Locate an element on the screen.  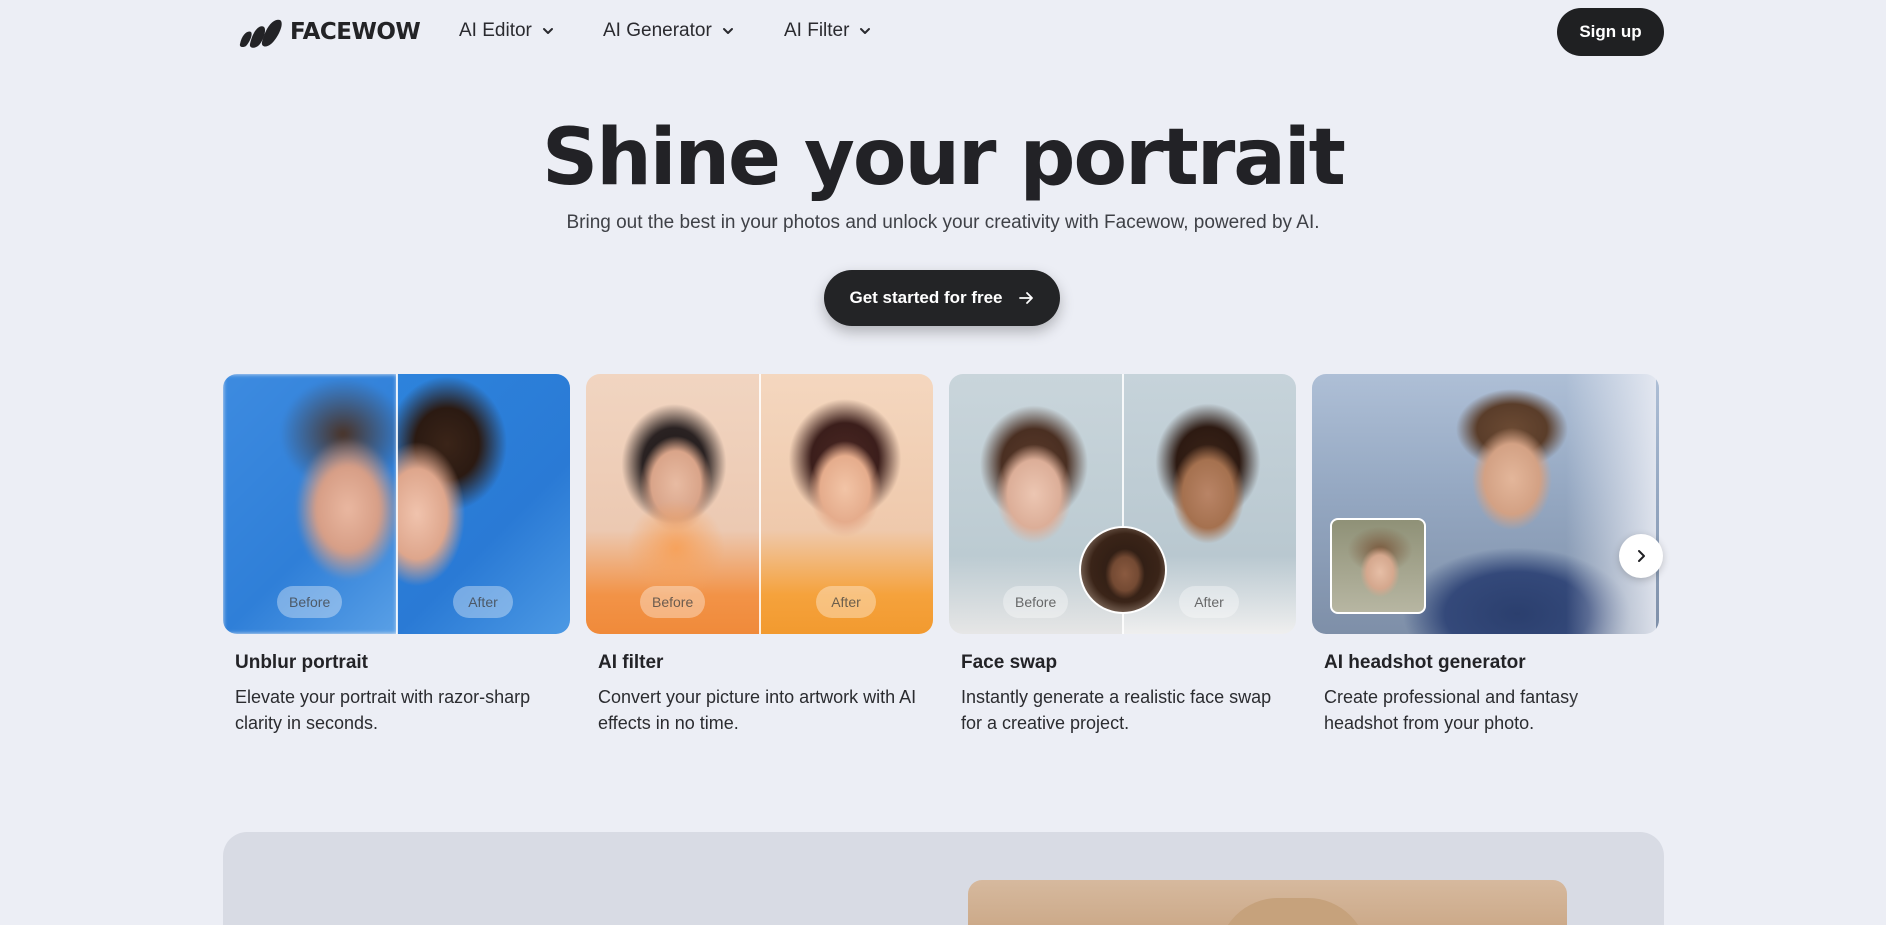
arrow-right-icon is located at coordinates (1025, 298).